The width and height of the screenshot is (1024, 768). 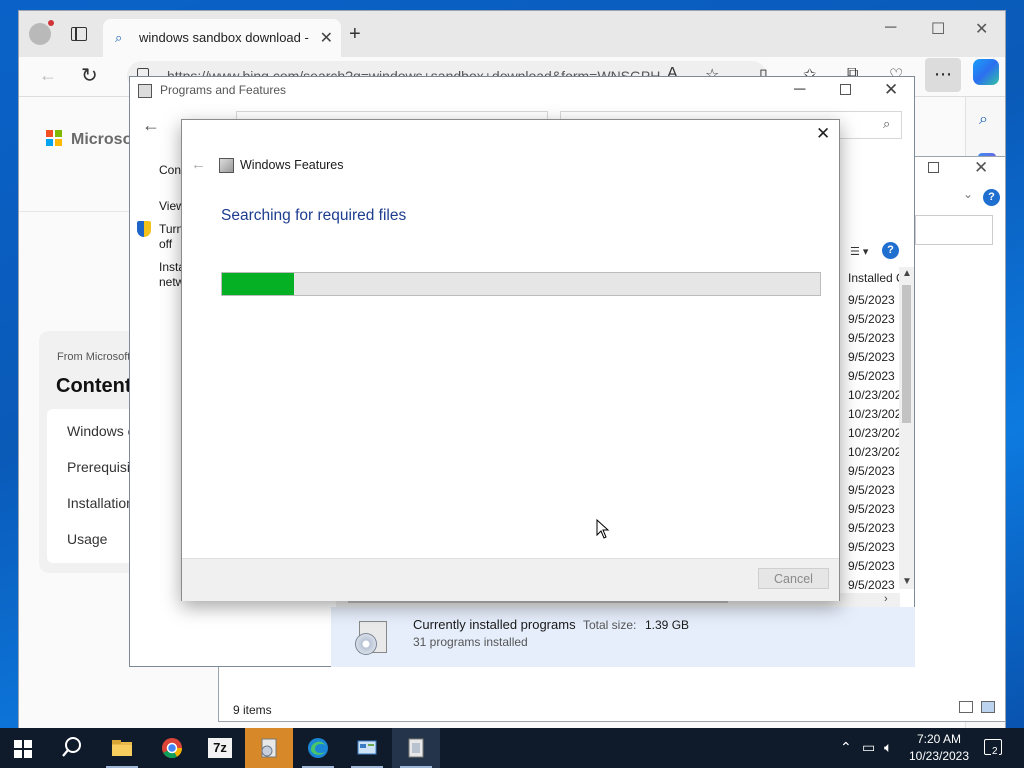 What do you see at coordinates (603, 529) in the screenshot?
I see `mouse-cursor-icon` at bounding box center [603, 529].